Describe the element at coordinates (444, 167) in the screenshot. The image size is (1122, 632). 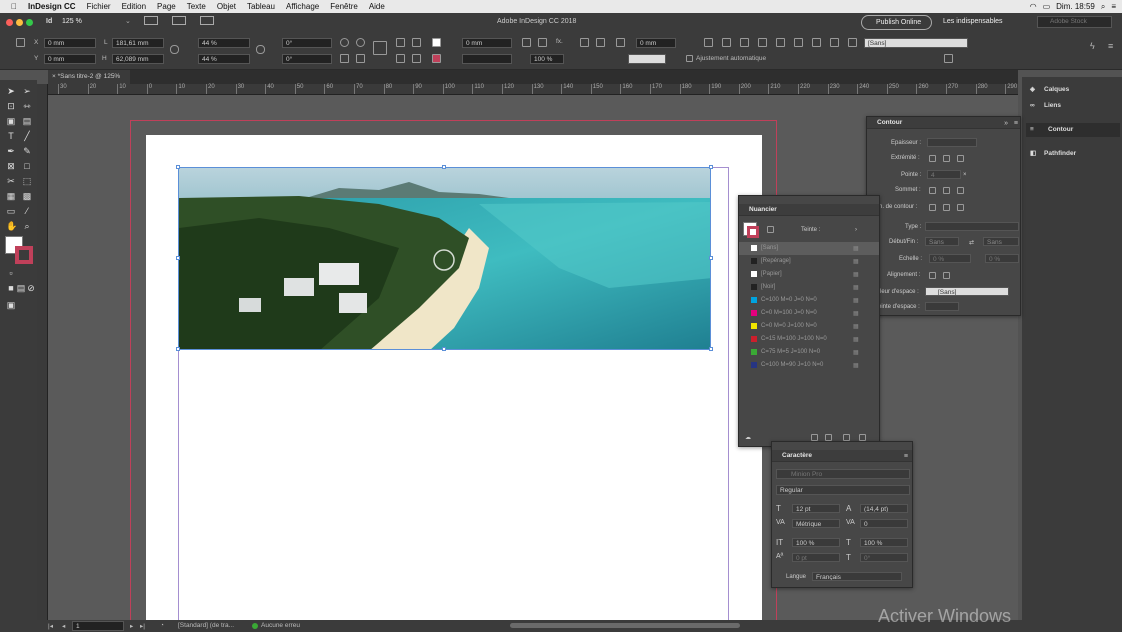
I see `frame-handle-tc` at that location.